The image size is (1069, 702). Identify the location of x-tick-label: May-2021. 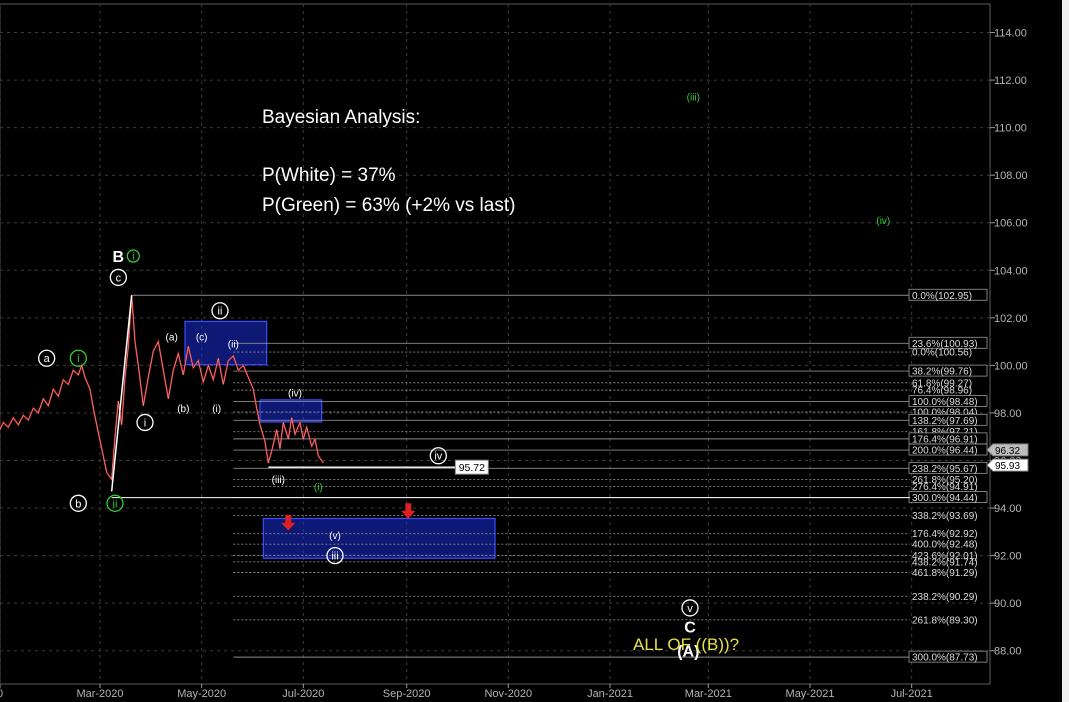
(810, 694).